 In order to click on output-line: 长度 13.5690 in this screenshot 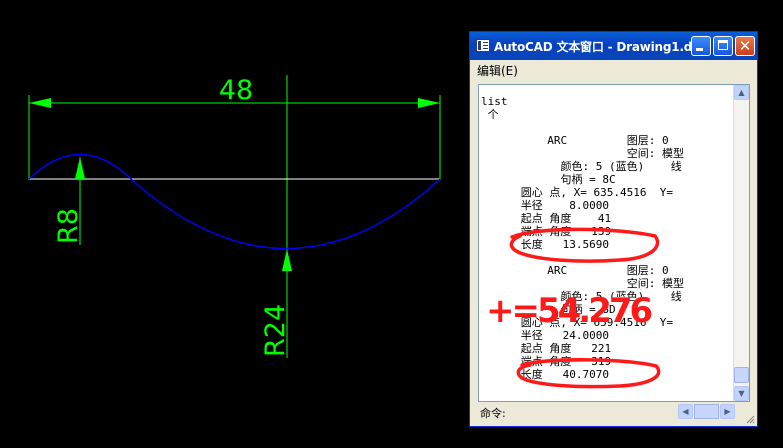, I will do `click(545, 244)`.